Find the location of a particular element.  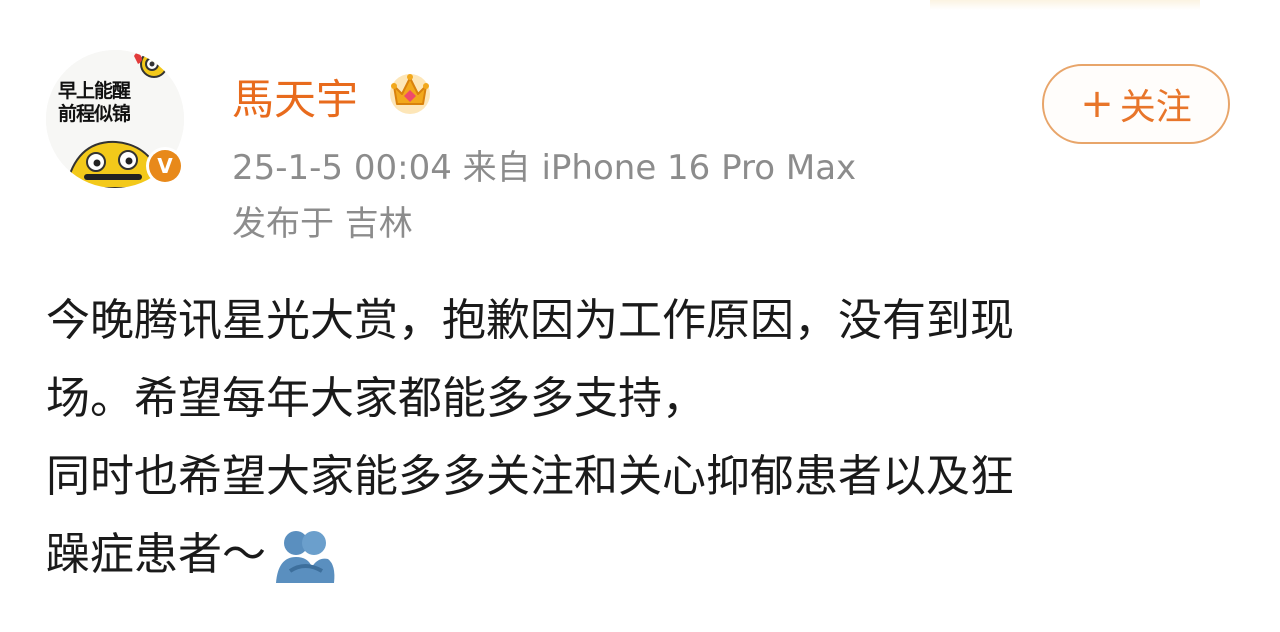

follow-label: 关注 is located at coordinates (1155, 107).